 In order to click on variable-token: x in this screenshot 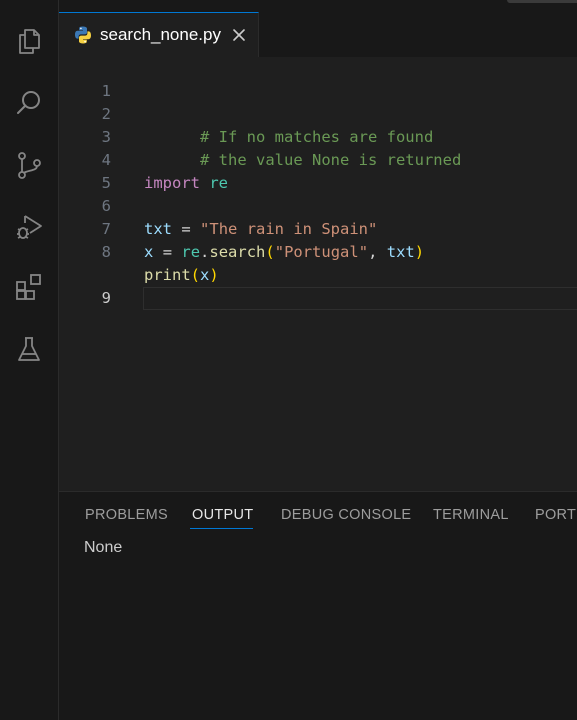, I will do `click(205, 275)`.